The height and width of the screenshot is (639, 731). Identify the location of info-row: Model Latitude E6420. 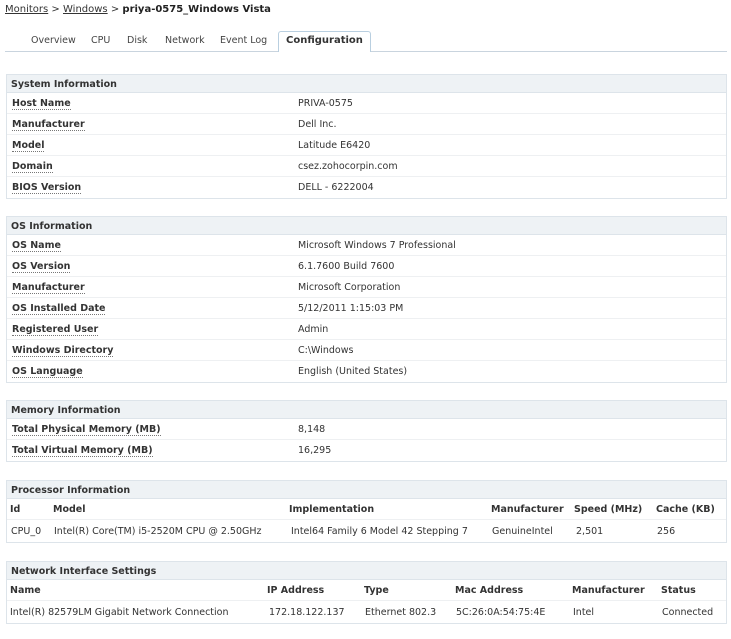
(366, 145).